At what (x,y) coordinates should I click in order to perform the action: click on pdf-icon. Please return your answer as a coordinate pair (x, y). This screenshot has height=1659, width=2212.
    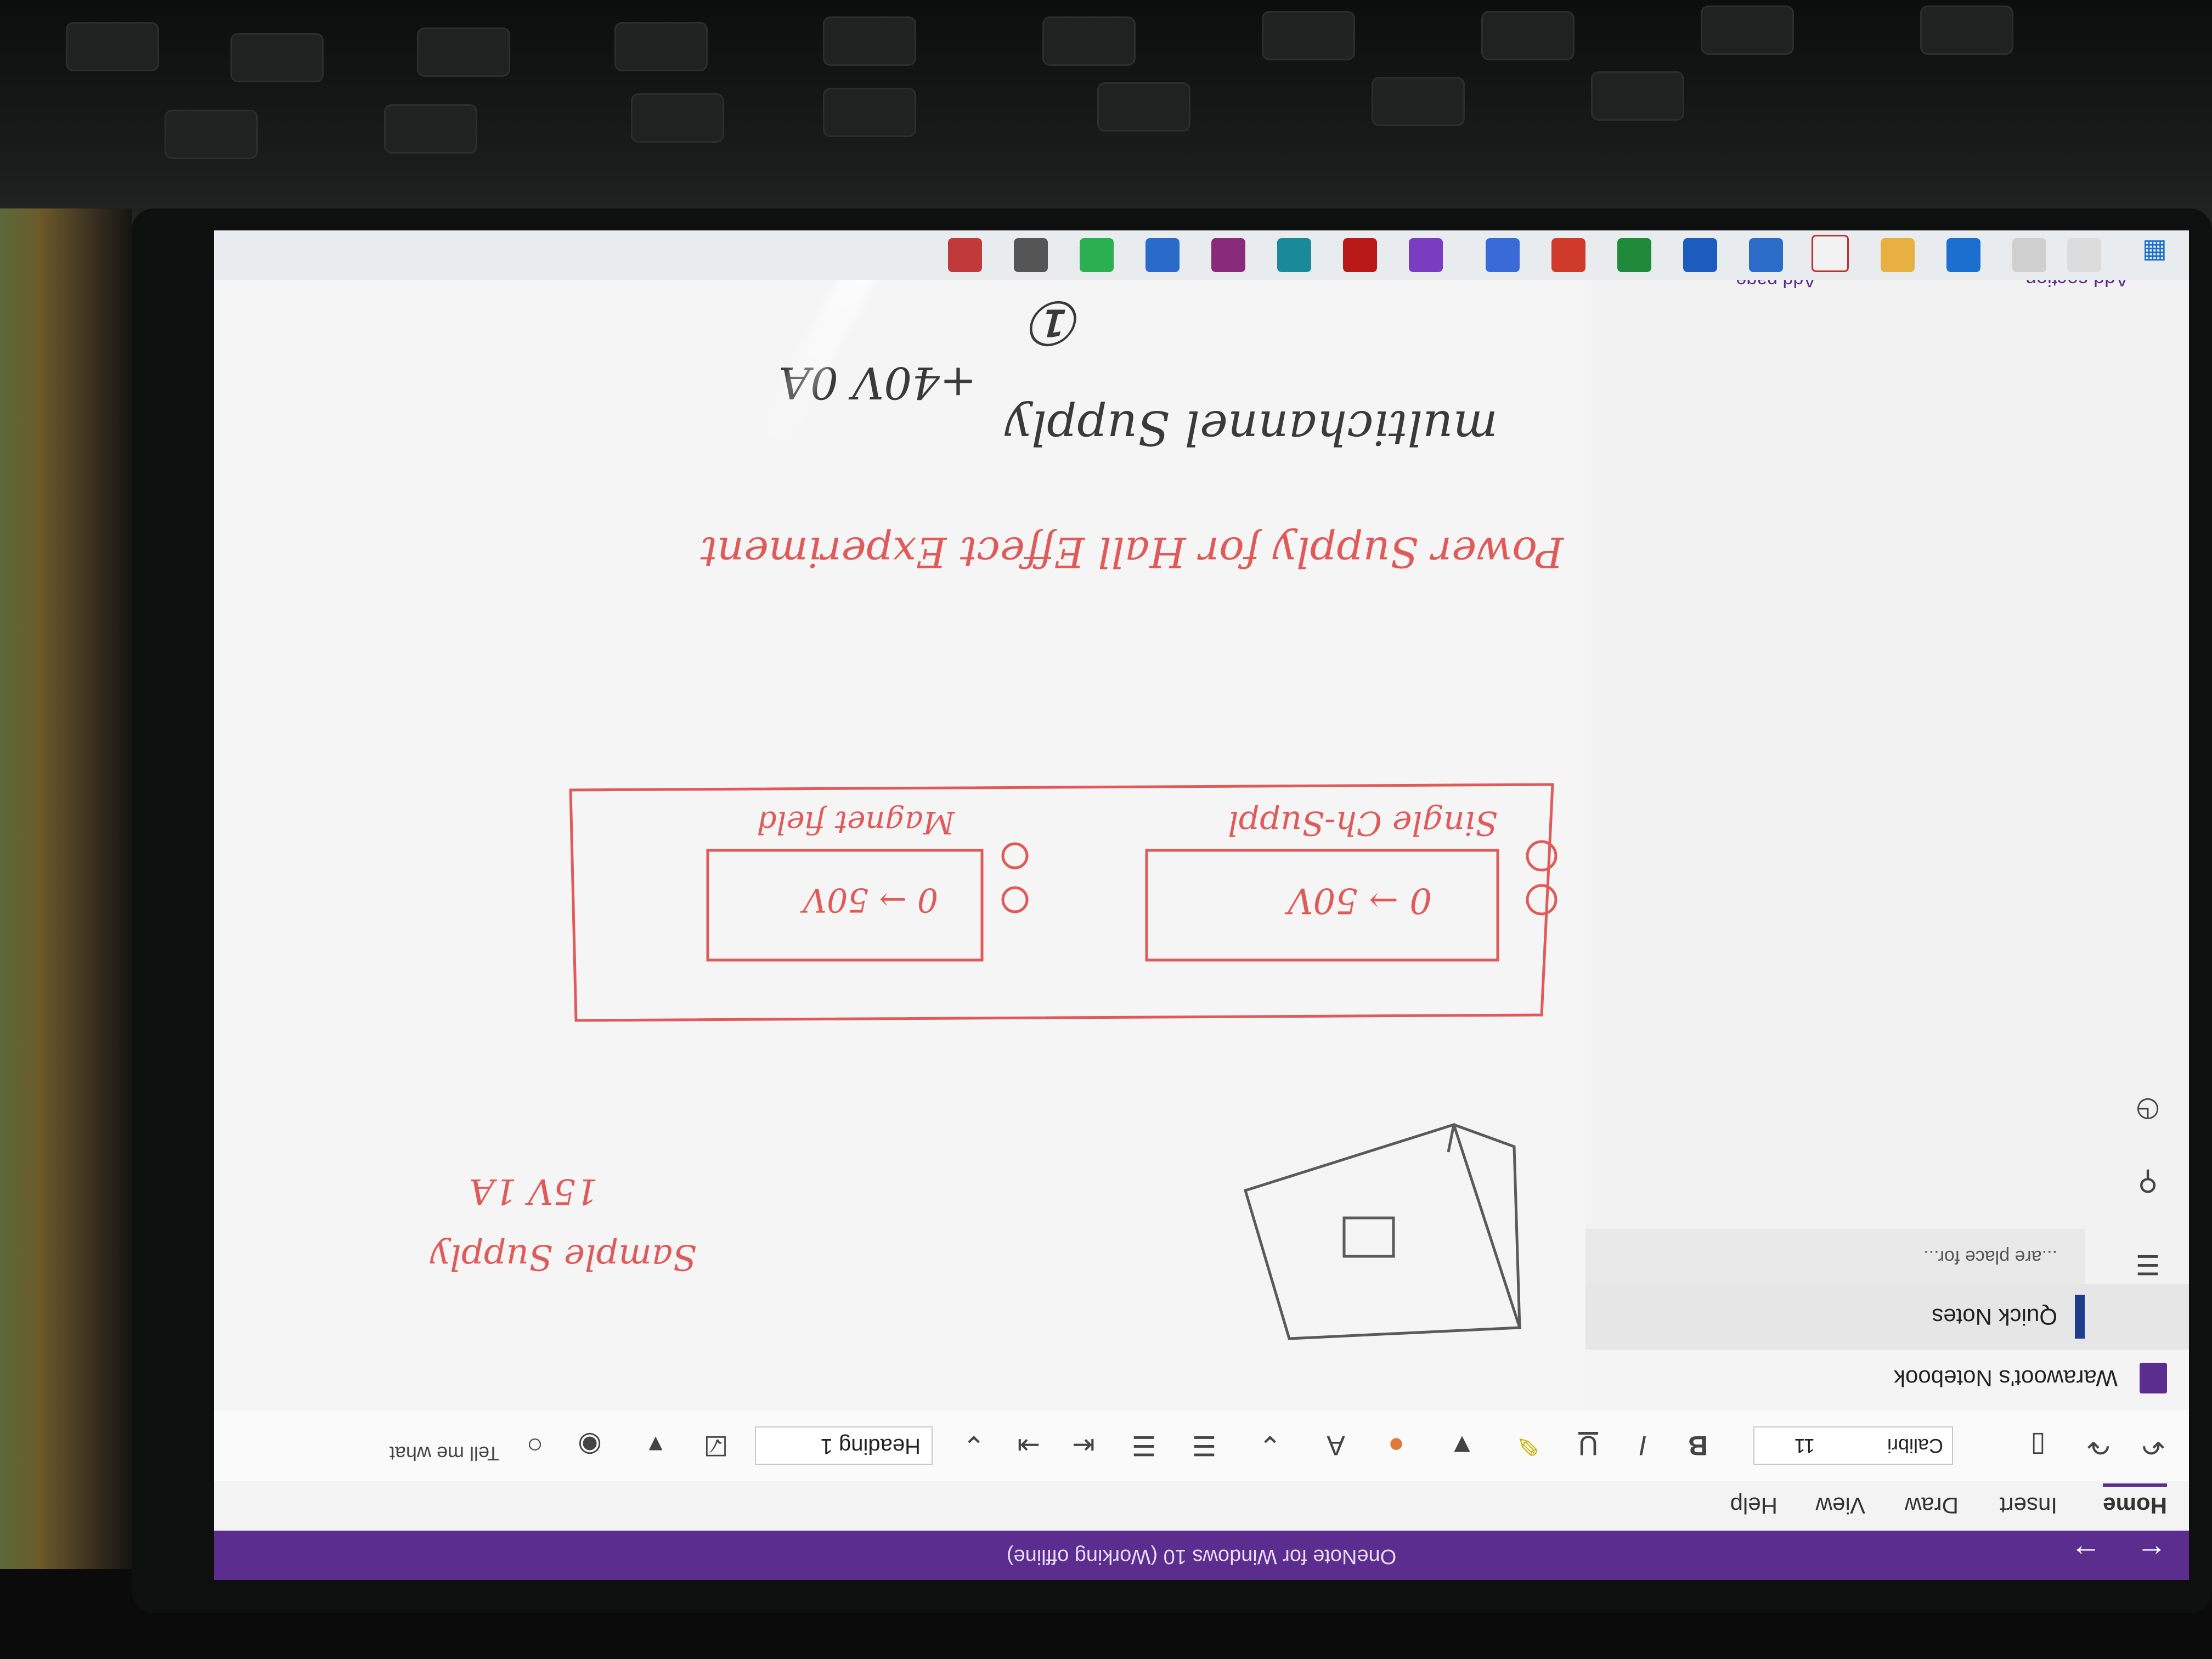
    Looking at the image, I should click on (1568, 255).